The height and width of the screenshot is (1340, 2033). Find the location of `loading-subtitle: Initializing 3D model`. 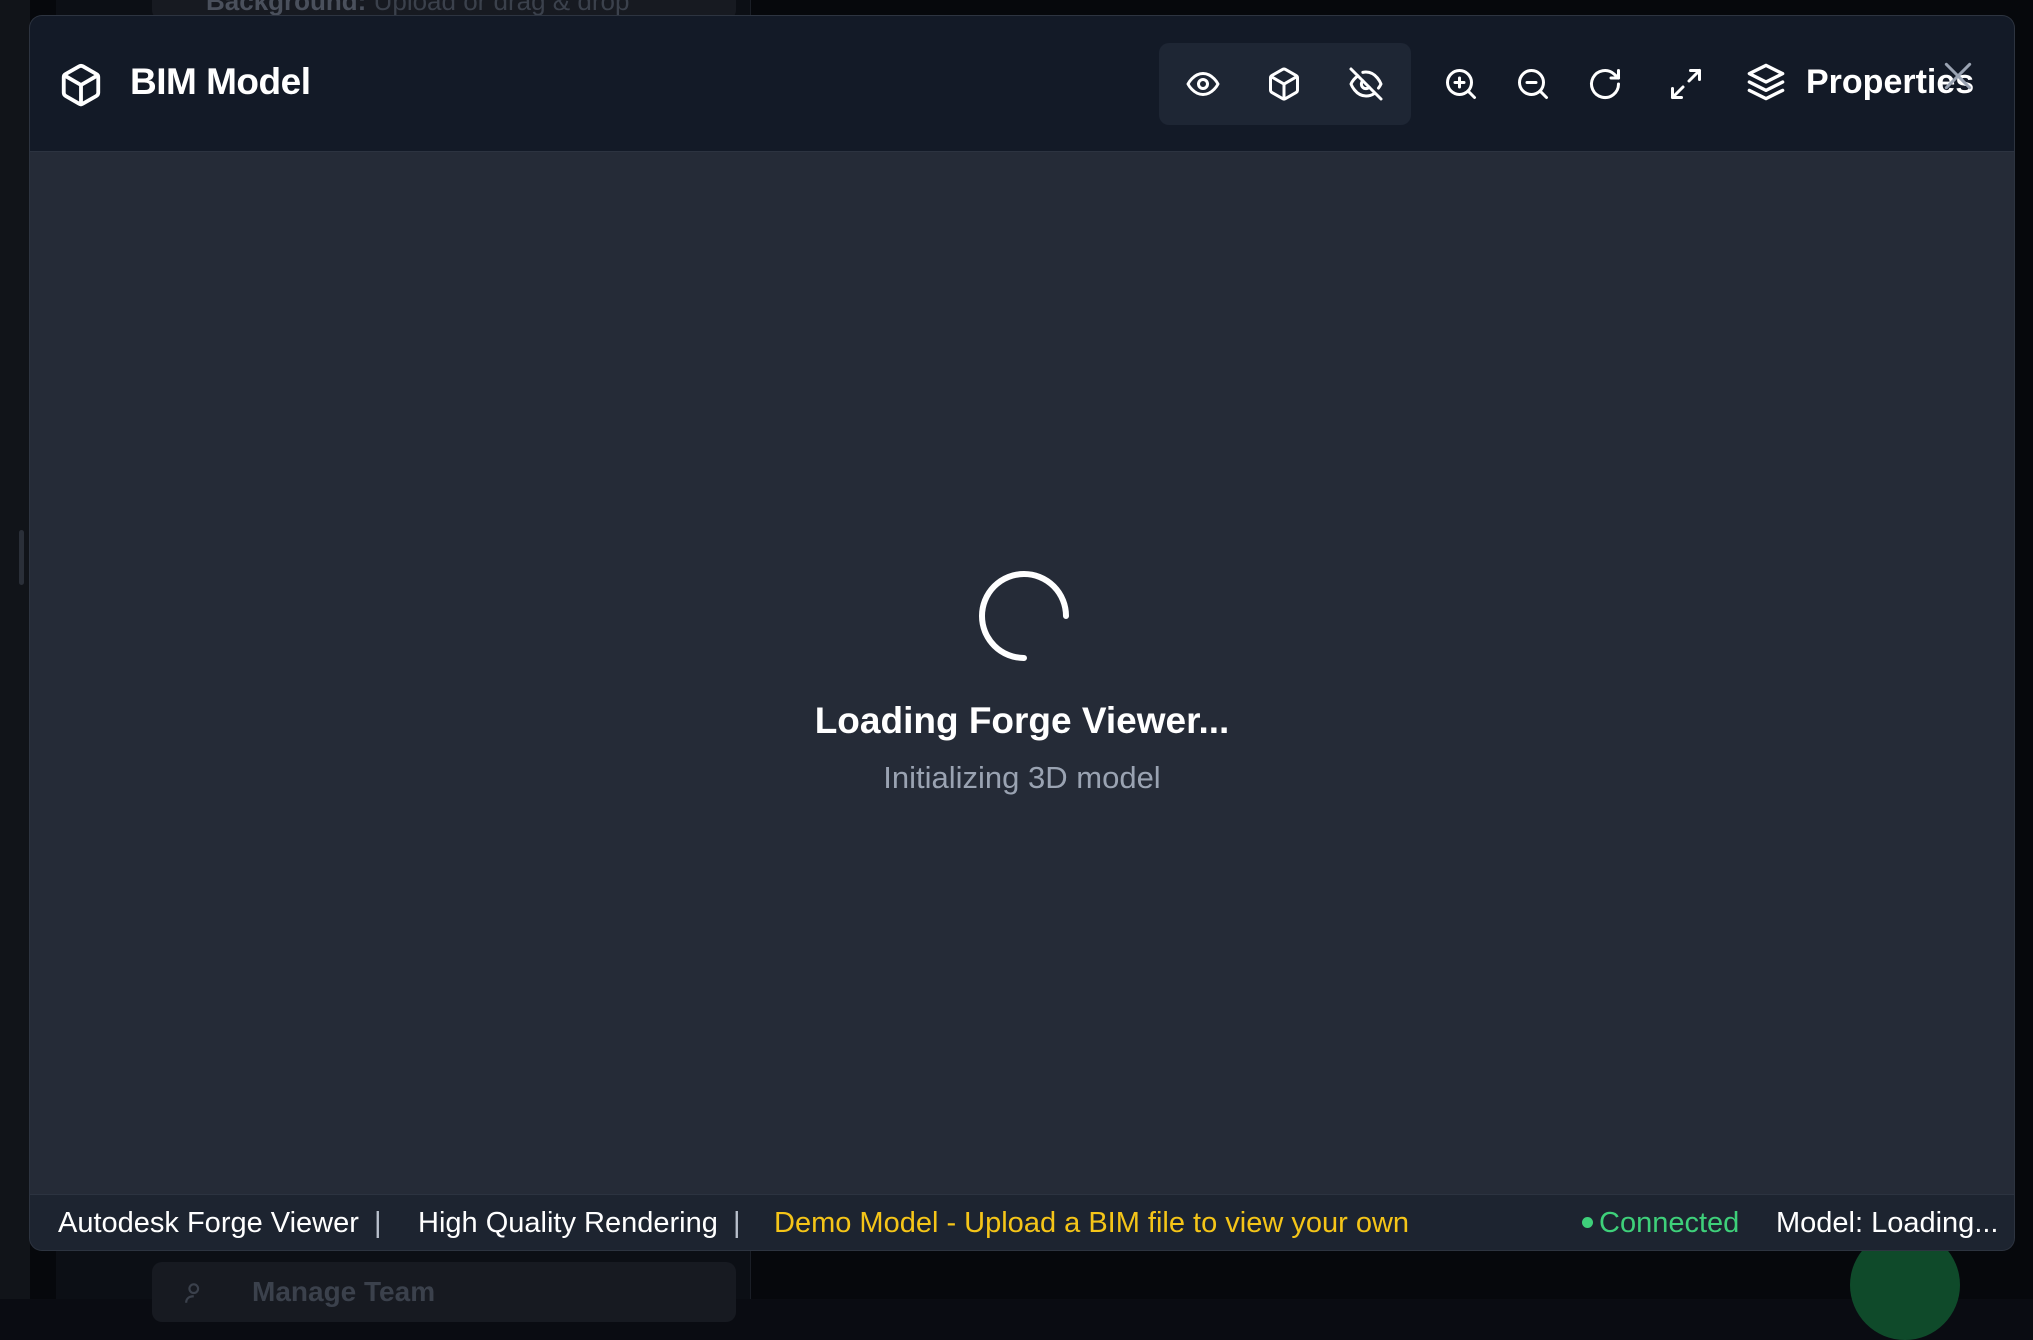

loading-subtitle: Initializing 3D model is located at coordinates (1022, 777).